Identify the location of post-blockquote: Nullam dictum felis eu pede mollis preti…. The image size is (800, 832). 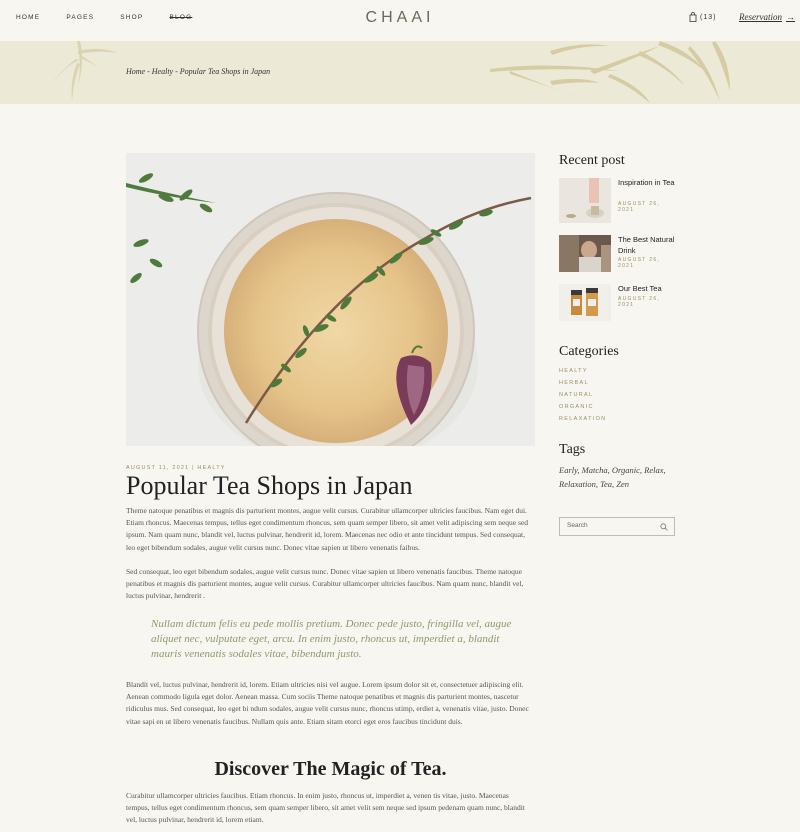
(331, 639).